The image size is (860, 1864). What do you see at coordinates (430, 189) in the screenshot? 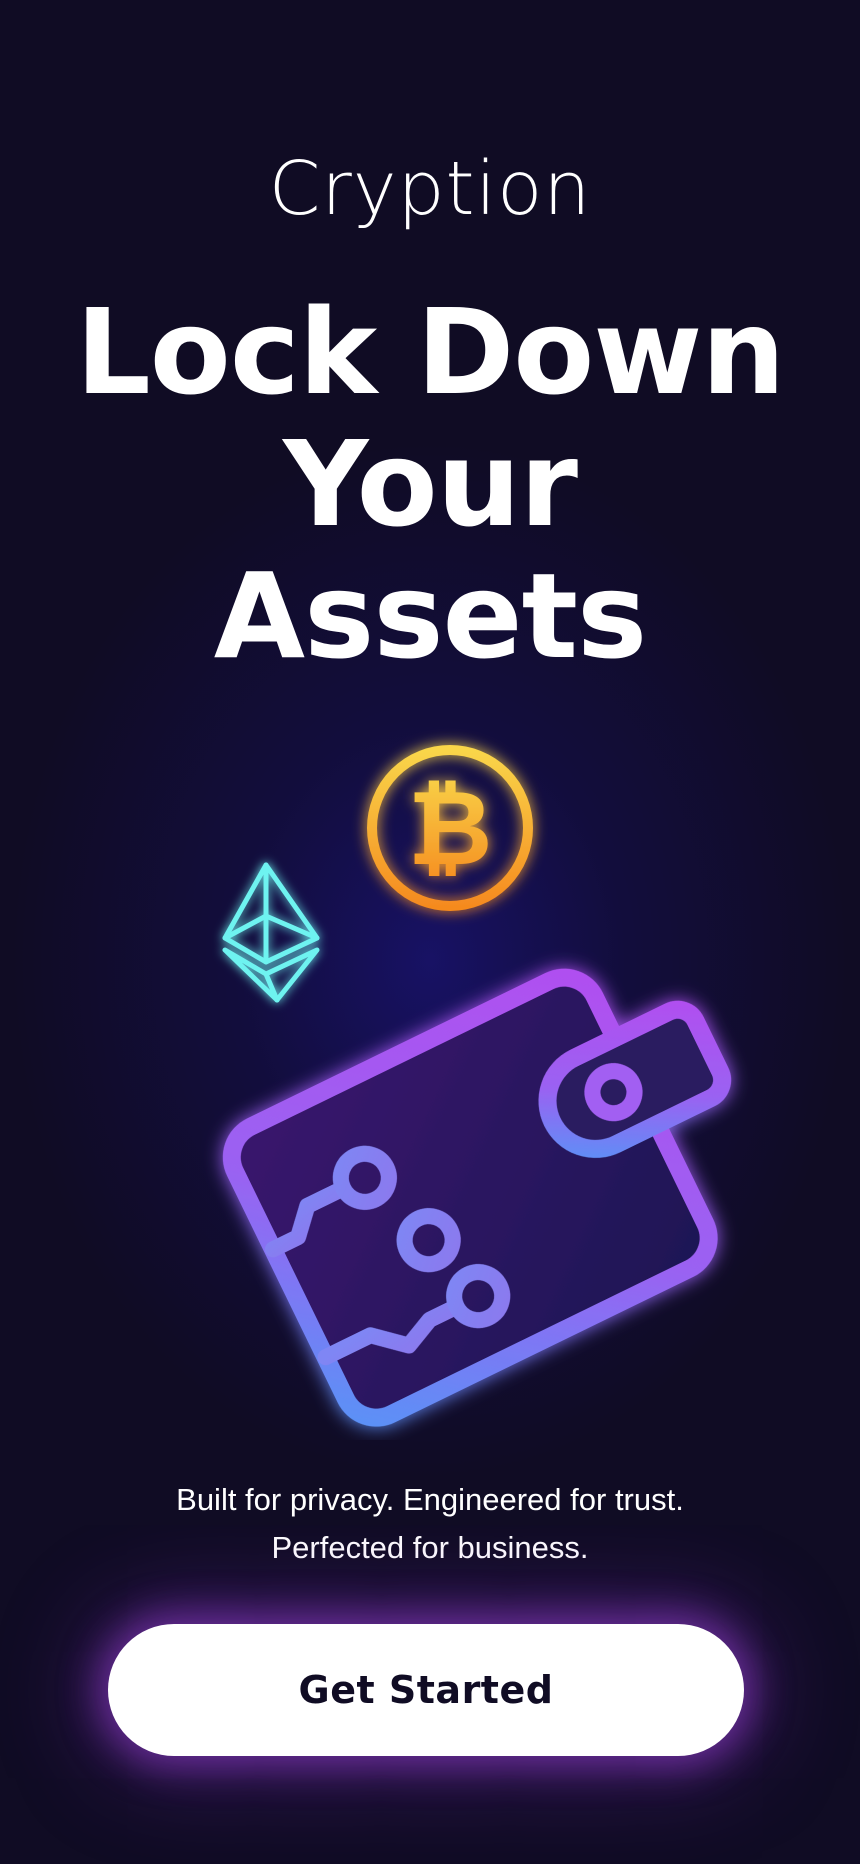
I see `app-brand-name: Cryption` at bounding box center [430, 189].